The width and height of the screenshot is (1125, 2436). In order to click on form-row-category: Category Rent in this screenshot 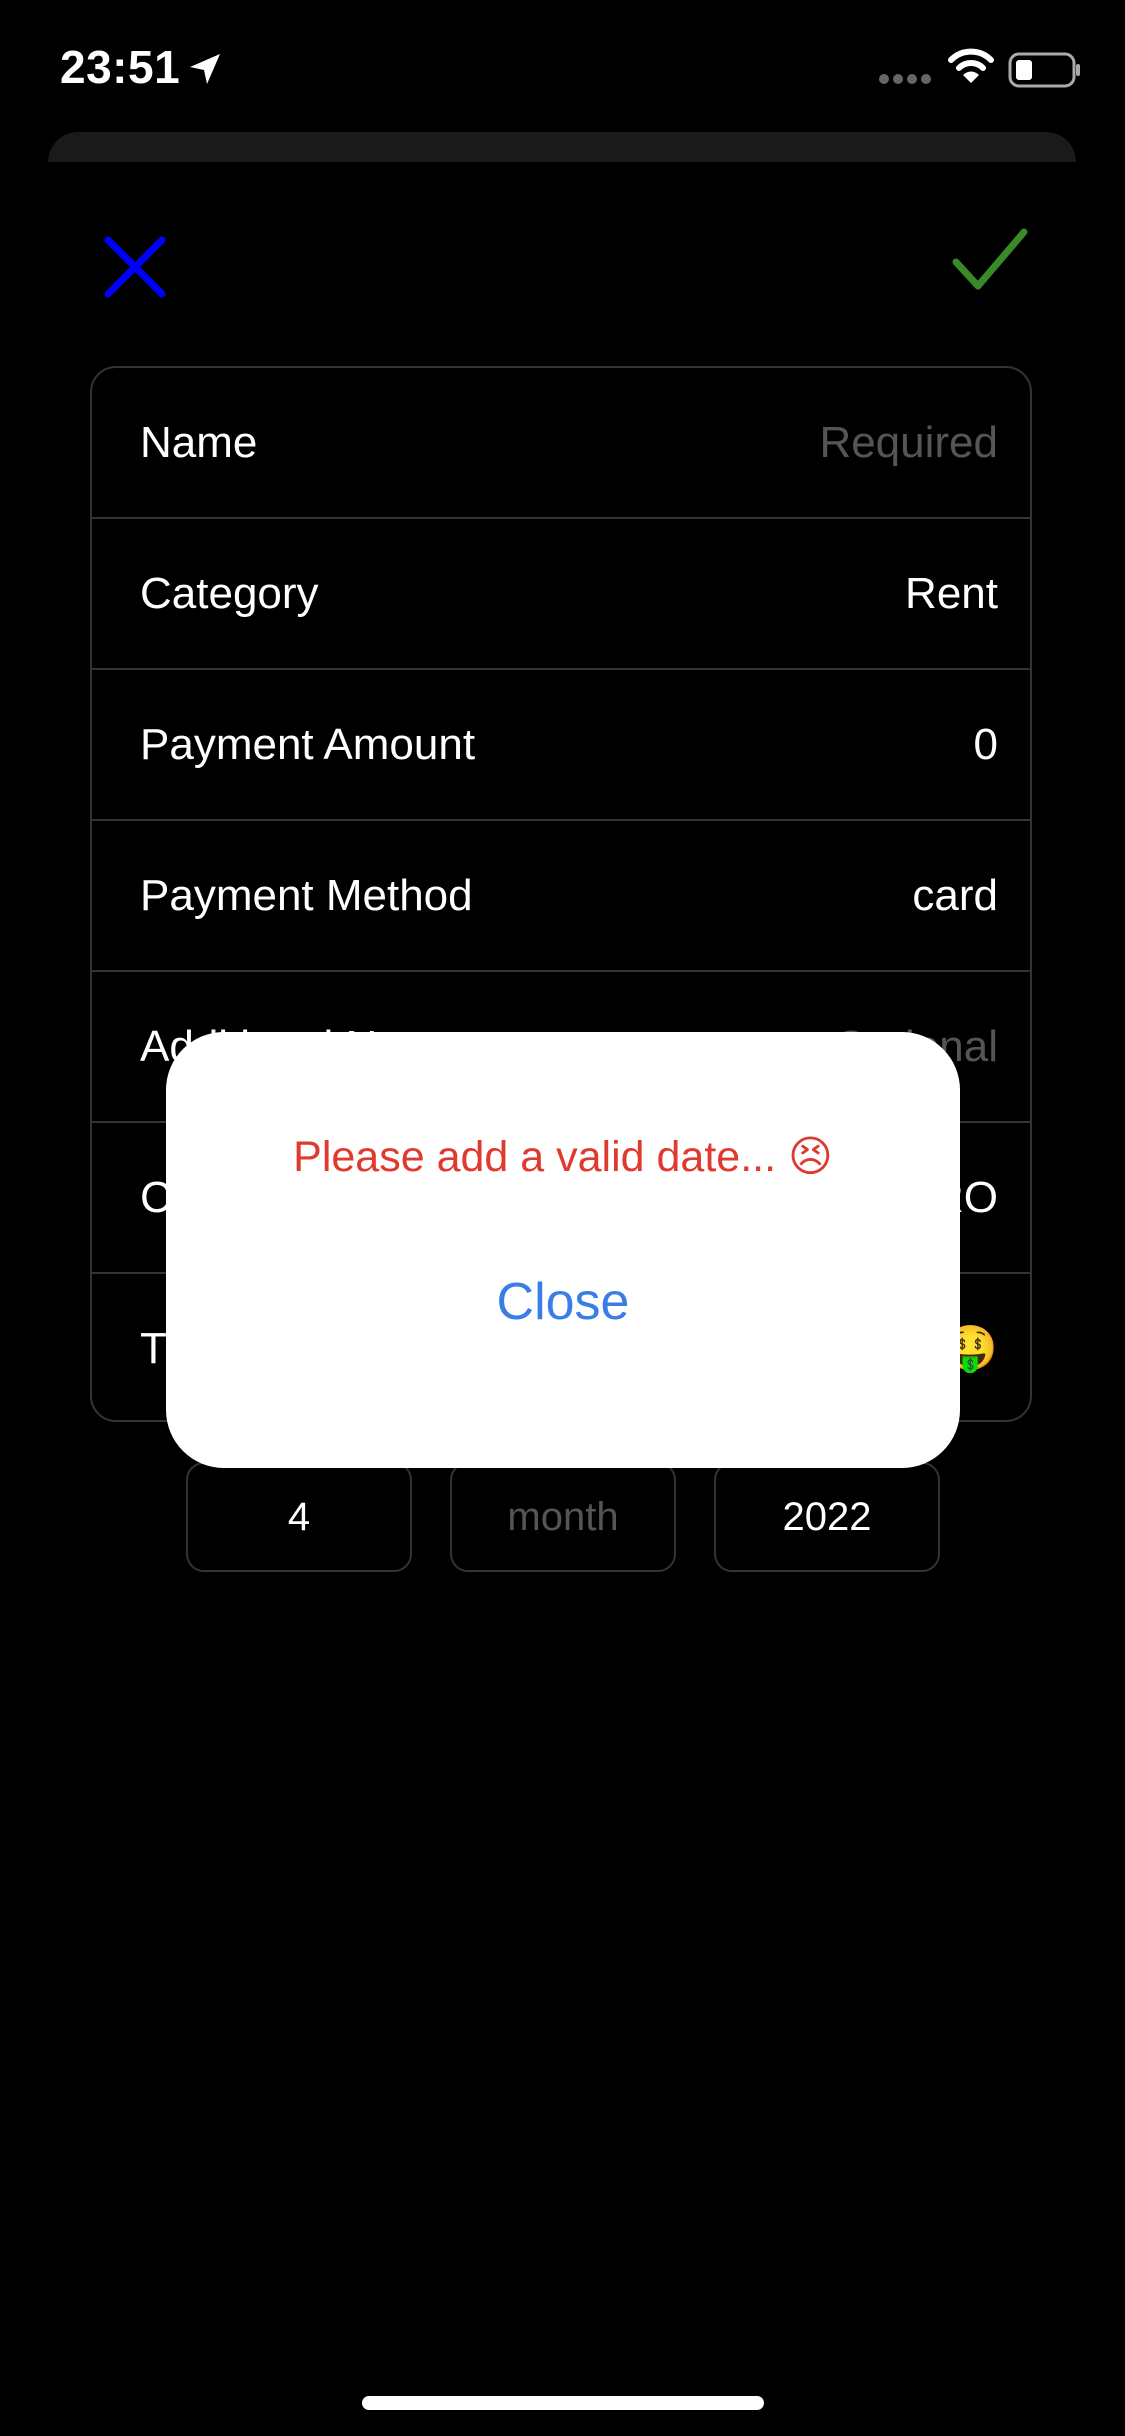, I will do `click(561, 594)`.